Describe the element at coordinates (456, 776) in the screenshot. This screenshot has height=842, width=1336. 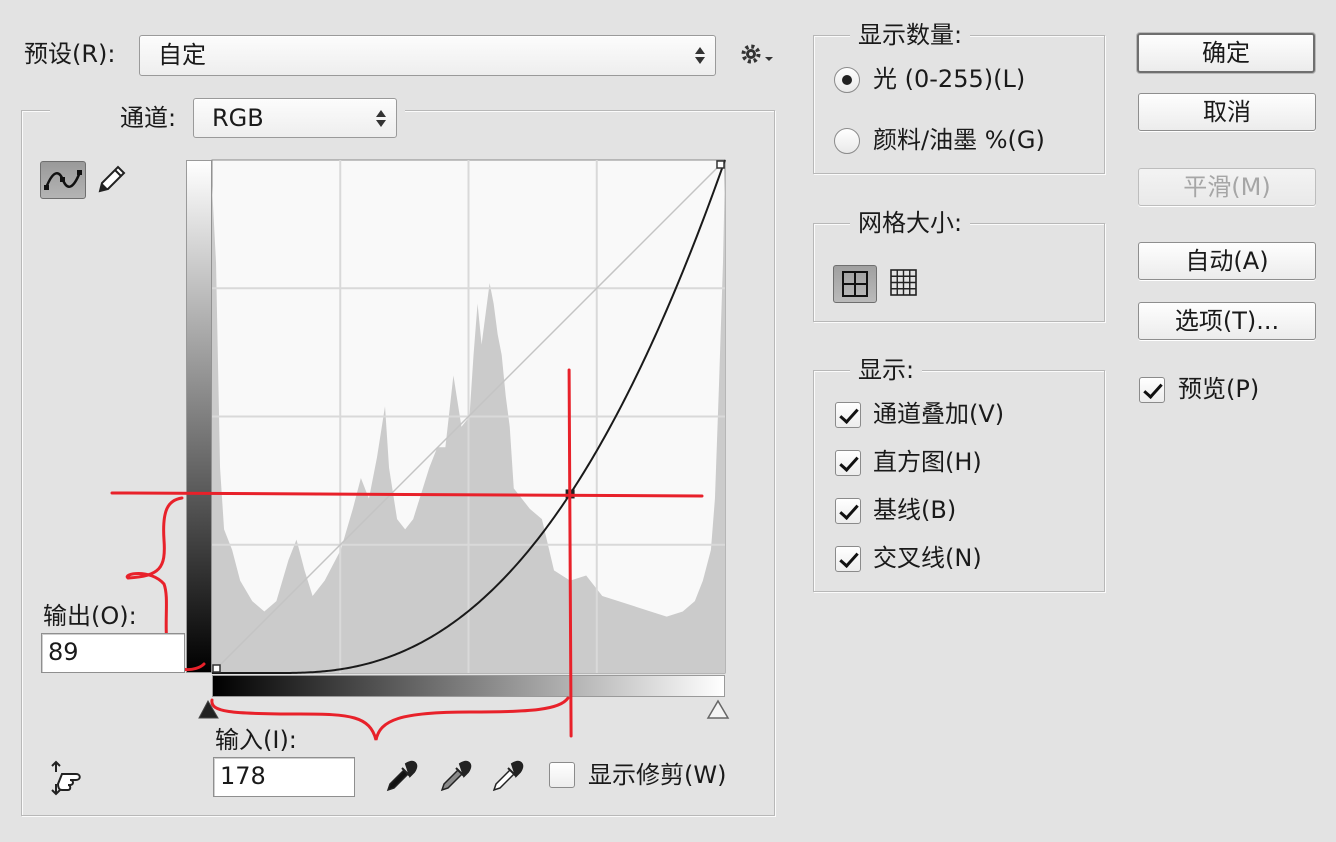
I see `gray-eyedropper-icon` at that location.